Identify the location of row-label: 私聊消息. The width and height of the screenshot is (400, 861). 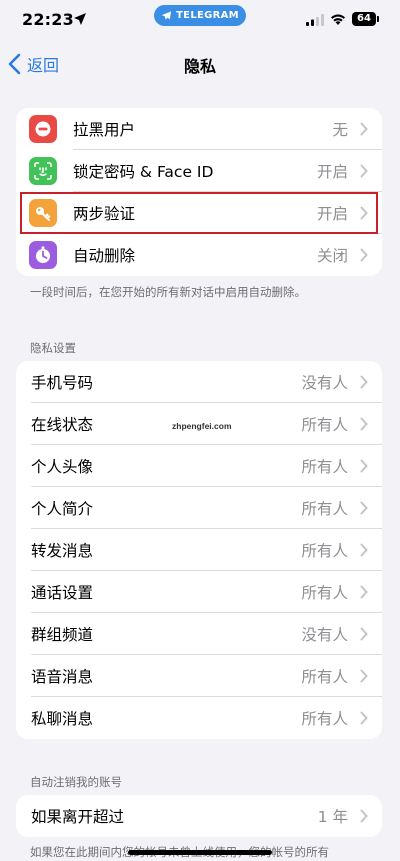
(62, 719).